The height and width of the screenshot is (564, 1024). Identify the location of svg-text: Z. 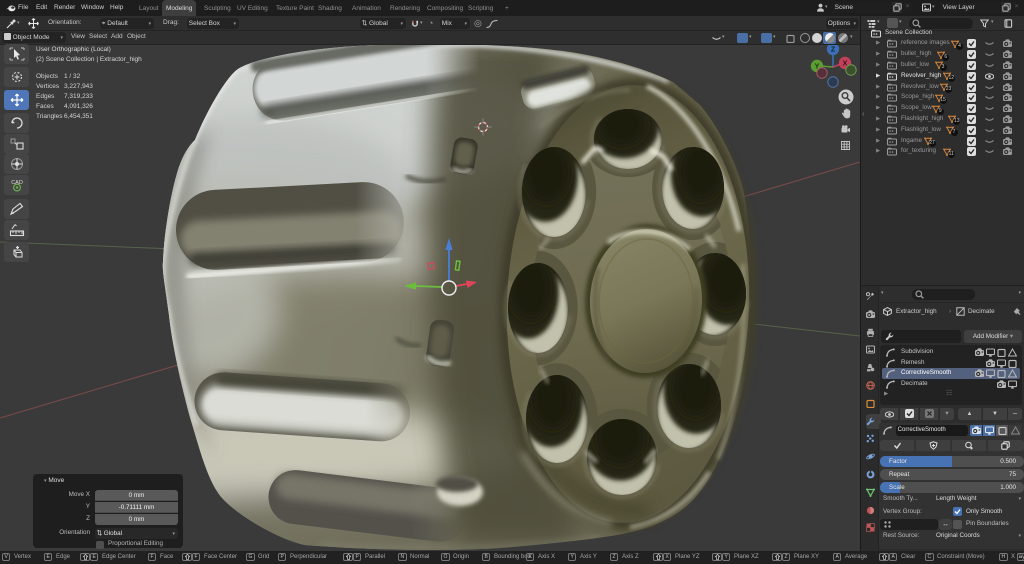
(833, 50).